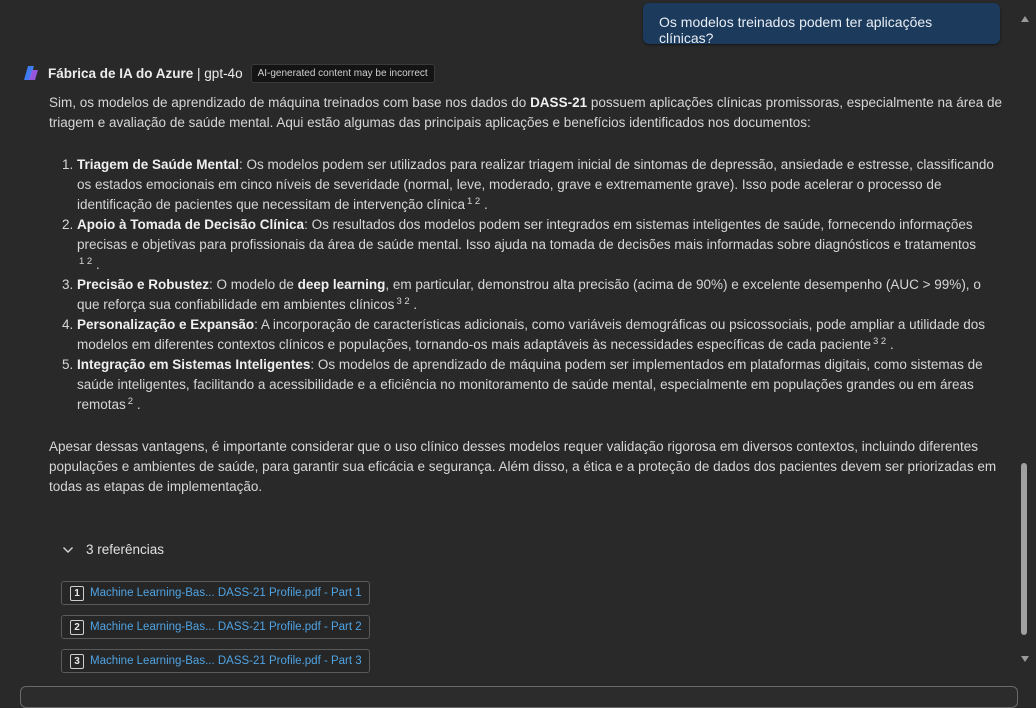 Image resolution: width=1036 pixels, height=708 pixels. What do you see at coordinates (1024, 339) in the screenshot?
I see `scrollbar` at bounding box center [1024, 339].